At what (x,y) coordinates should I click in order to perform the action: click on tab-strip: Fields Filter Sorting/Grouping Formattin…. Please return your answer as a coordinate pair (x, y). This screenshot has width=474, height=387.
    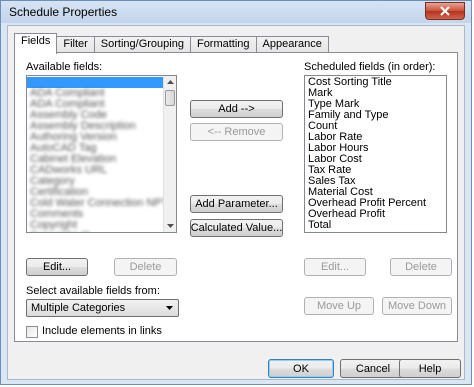
    Looking at the image, I should click on (171, 43).